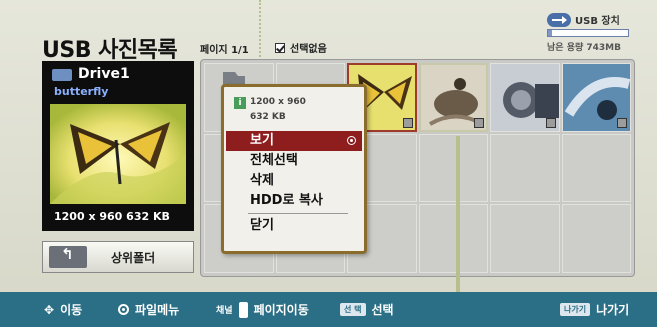 Image resolution: width=657 pixels, height=327 pixels. Describe the element at coordinates (268, 117) in the screenshot. I see `menu-file-size: 632 KB` at that location.